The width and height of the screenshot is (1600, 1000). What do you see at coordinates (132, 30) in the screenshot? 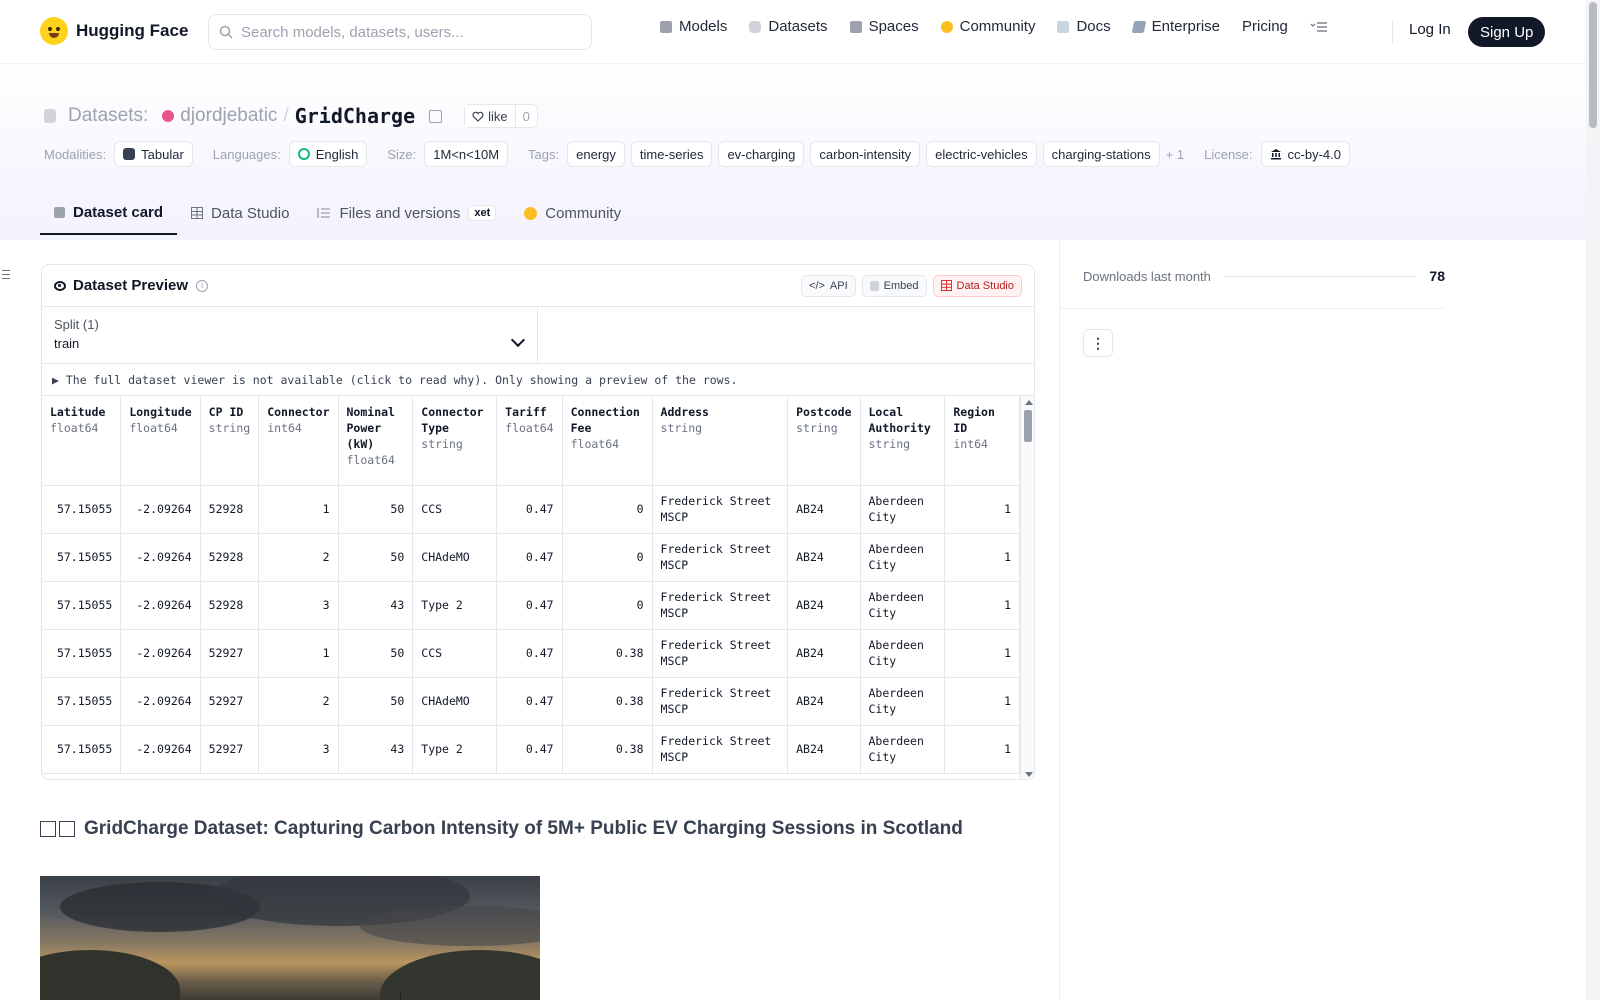
I see `brand-name: Hugging Face` at bounding box center [132, 30].